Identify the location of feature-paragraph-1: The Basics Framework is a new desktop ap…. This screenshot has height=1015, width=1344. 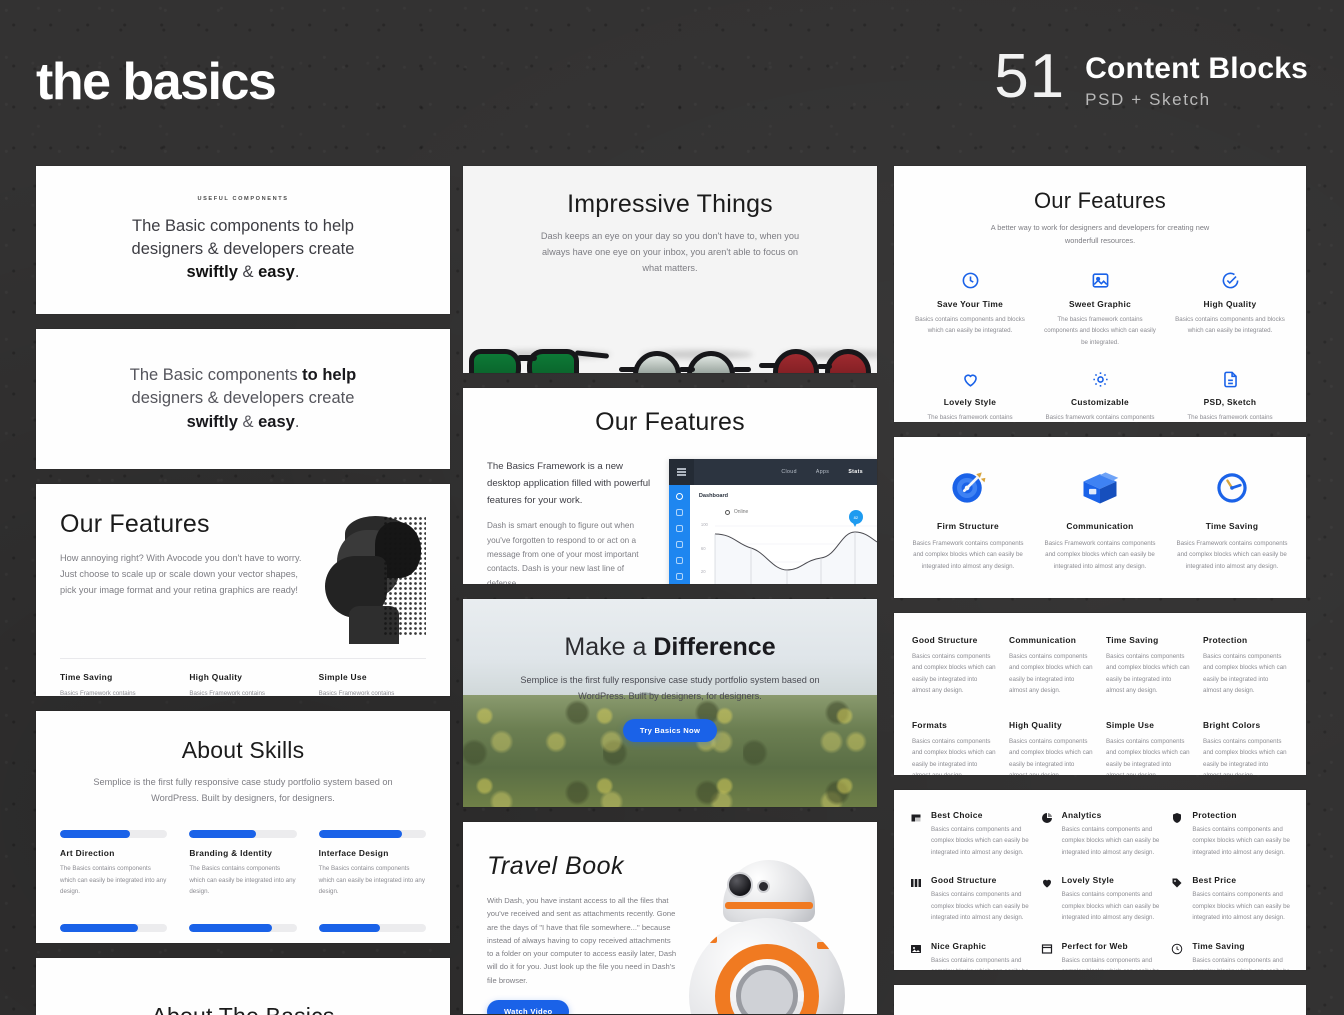
(569, 483).